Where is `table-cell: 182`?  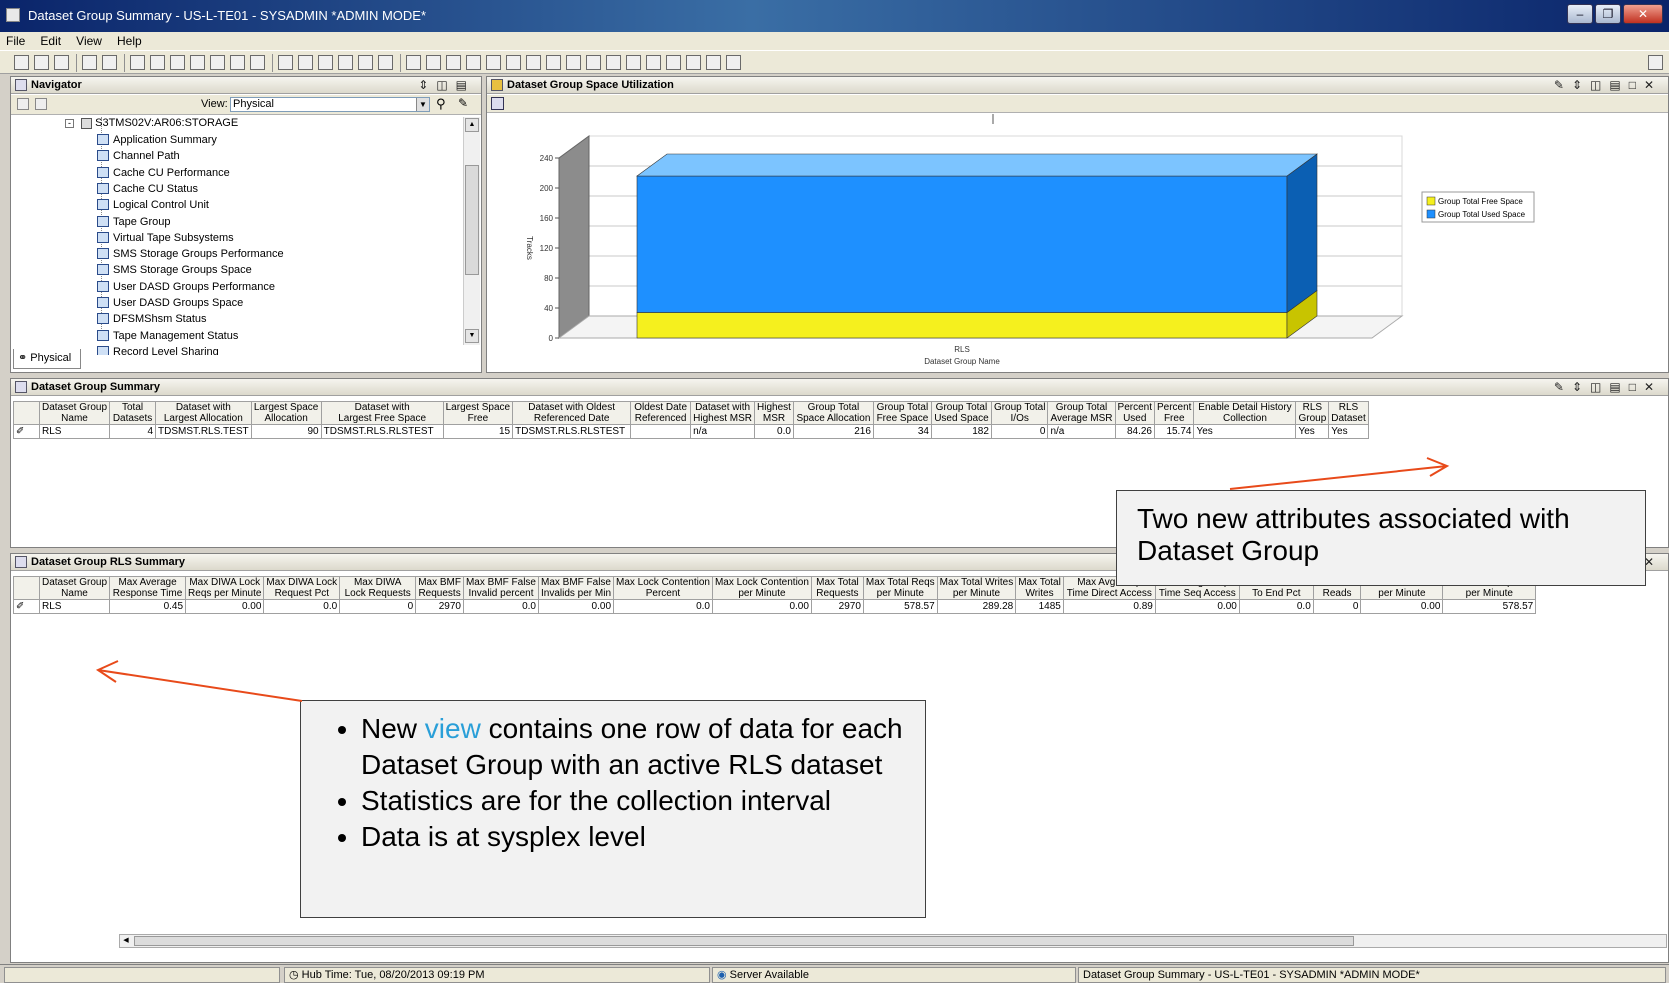 table-cell: 182 is located at coordinates (961, 431).